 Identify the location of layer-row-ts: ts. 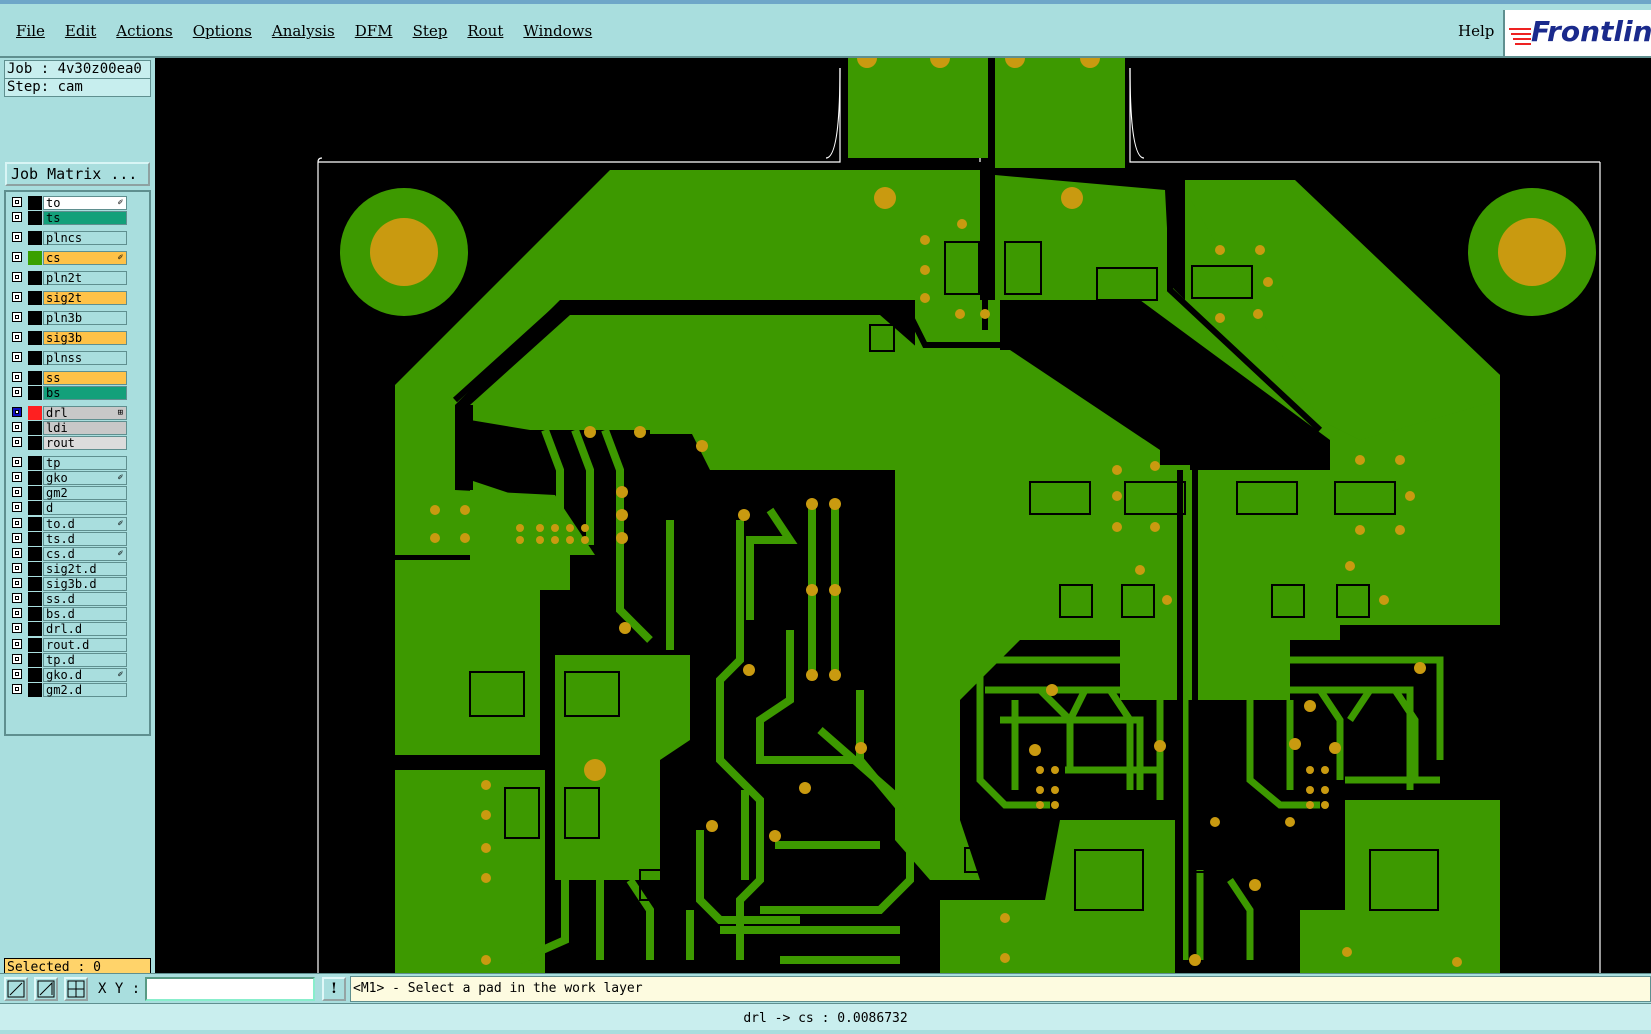
(68, 218).